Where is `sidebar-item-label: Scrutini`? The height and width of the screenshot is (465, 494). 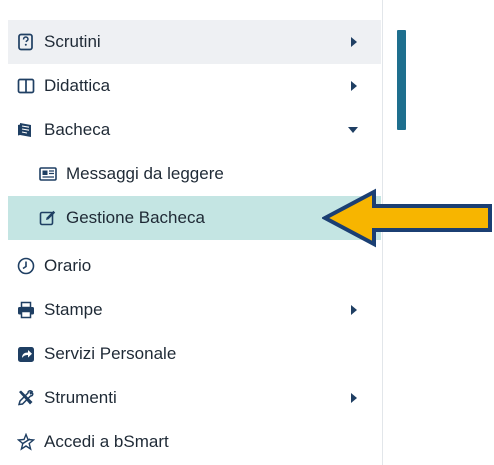 sidebar-item-label: Scrutini is located at coordinates (72, 41).